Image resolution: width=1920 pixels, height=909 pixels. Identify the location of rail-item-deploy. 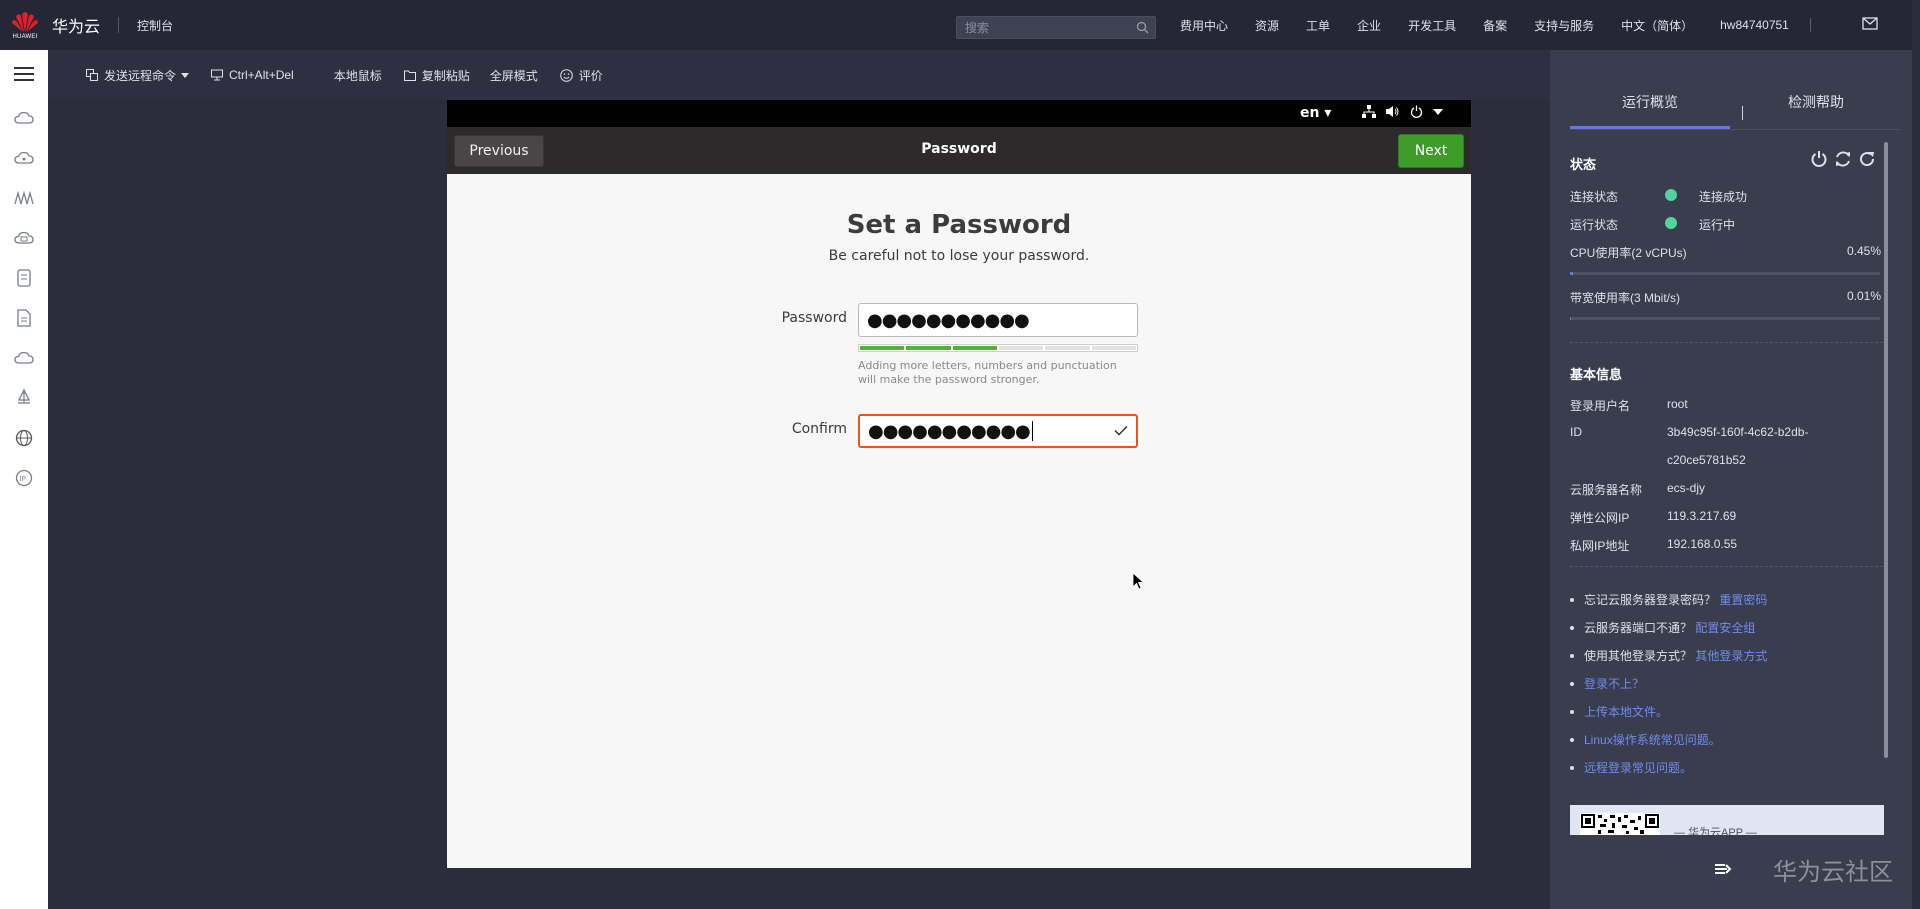
(24, 398).